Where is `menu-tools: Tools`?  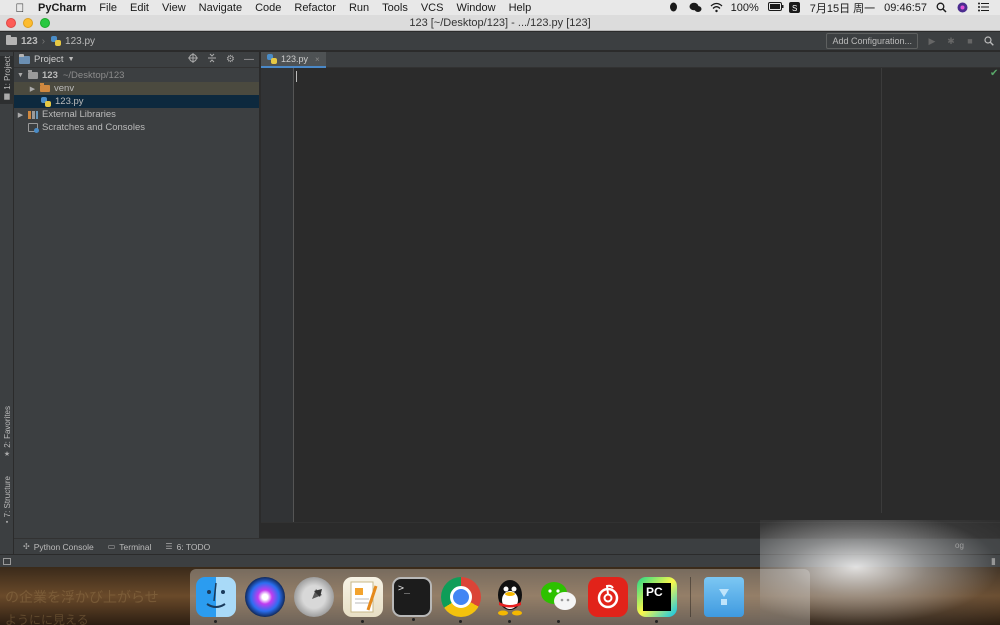
menu-tools: Tools is located at coordinates (395, 8).